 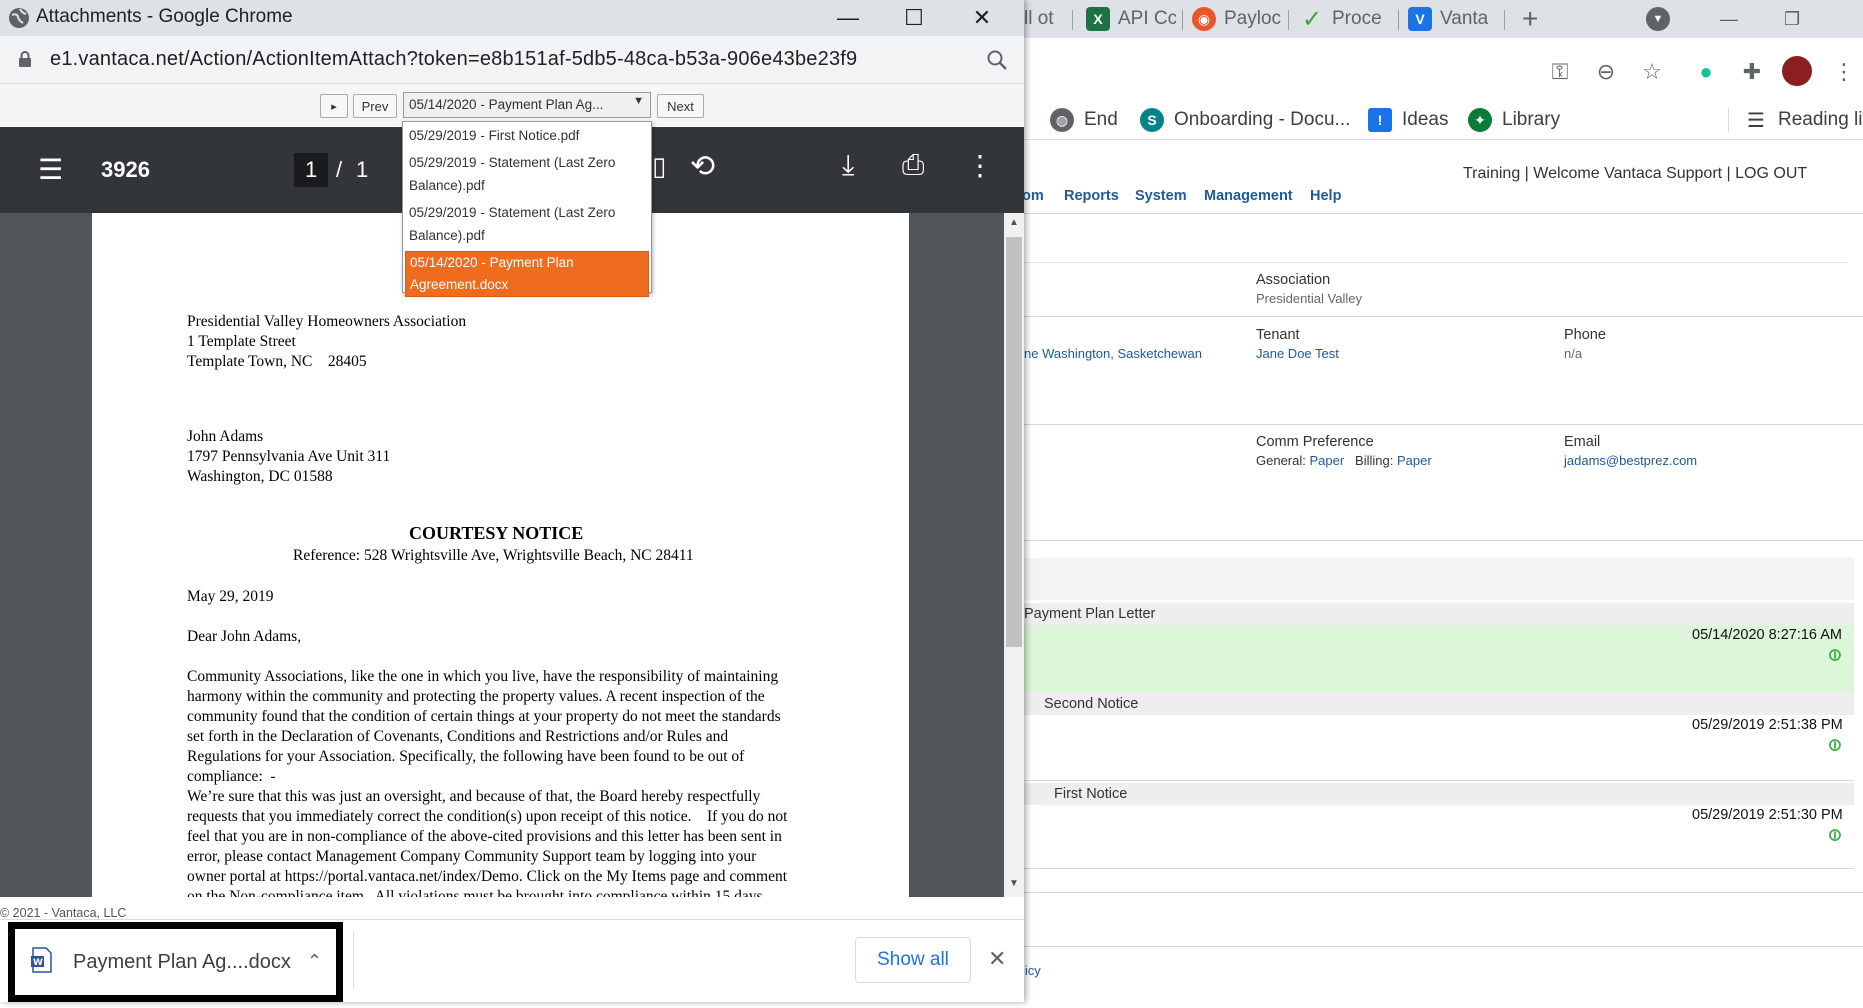 I want to click on history-item-title: Payment Plan Letter, so click(x=1439, y=614).